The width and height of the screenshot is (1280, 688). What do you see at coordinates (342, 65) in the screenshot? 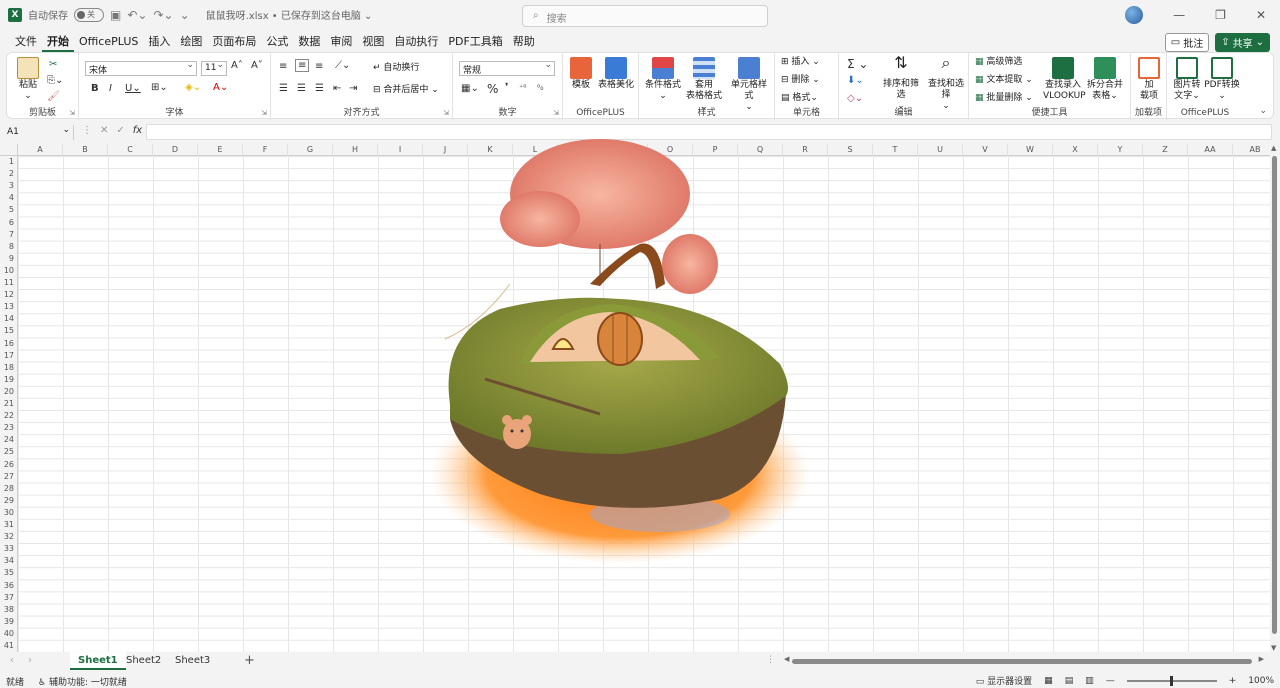
I see `orientation-icon: ⟋⌄` at bounding box center [342, 65].